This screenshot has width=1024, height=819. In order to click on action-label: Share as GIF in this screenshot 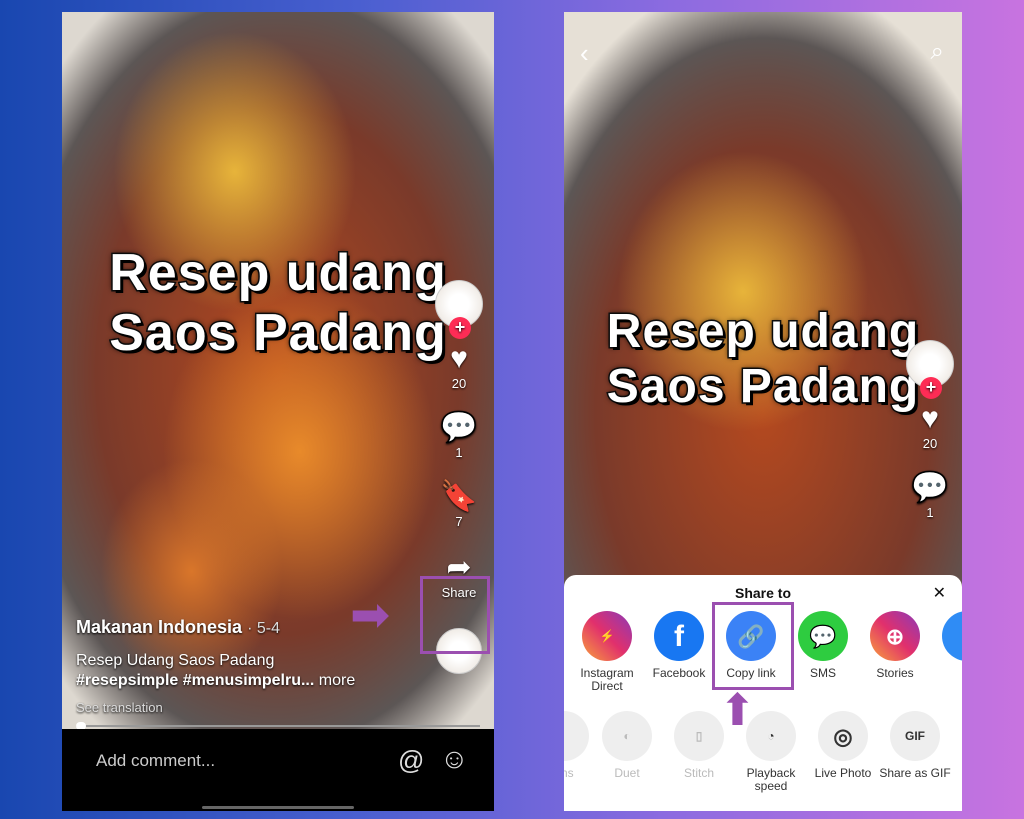, I will do `click(915, 773)`.